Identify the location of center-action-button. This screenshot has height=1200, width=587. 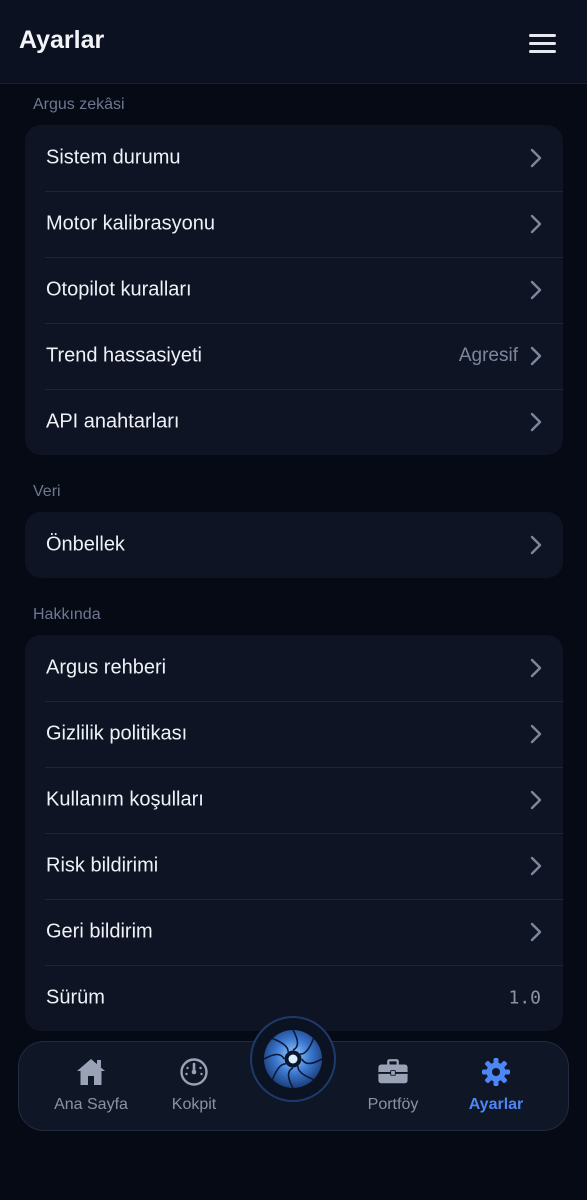
(293, 1059).